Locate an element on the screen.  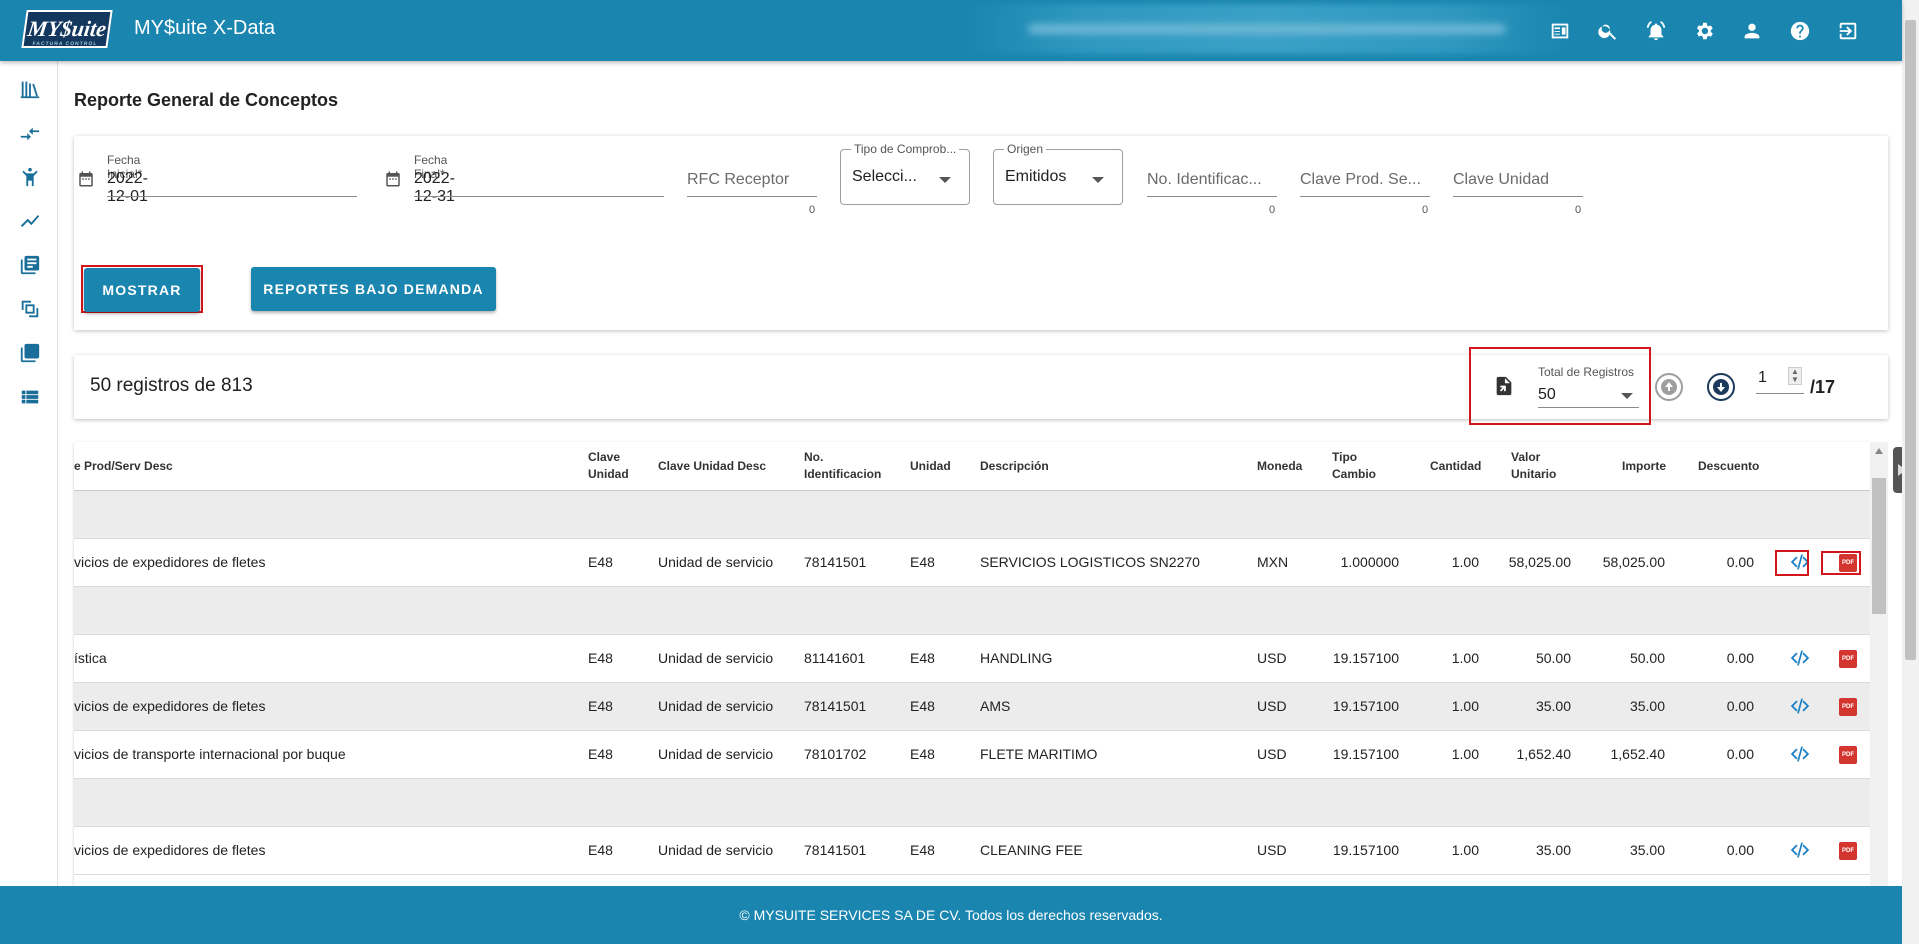
mostrar-button: MOSTRAR is located at coordinates (142, 290).